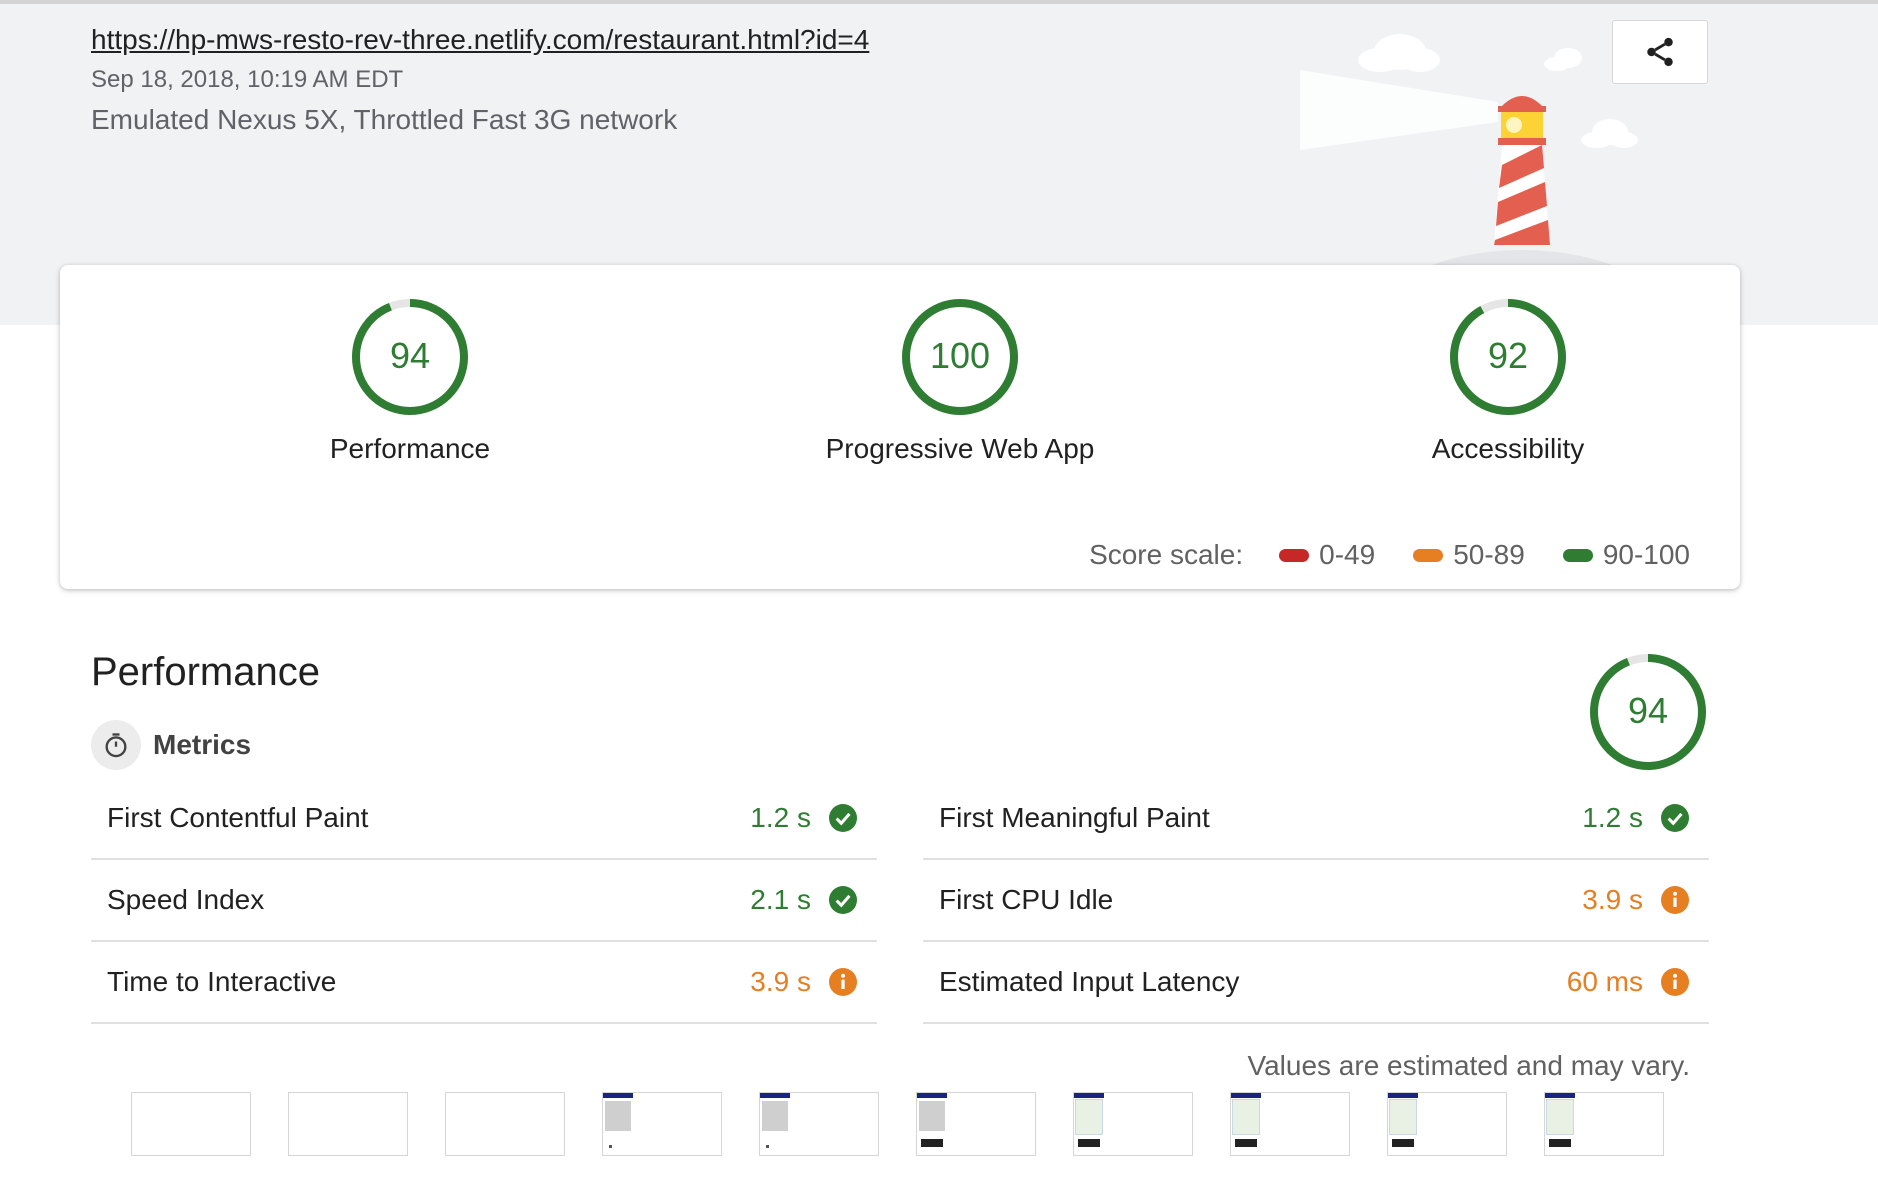  Describe the element at coordinates (960, 448) in the screenshot. I see `pwa-label: Progressive Web App` at that location.